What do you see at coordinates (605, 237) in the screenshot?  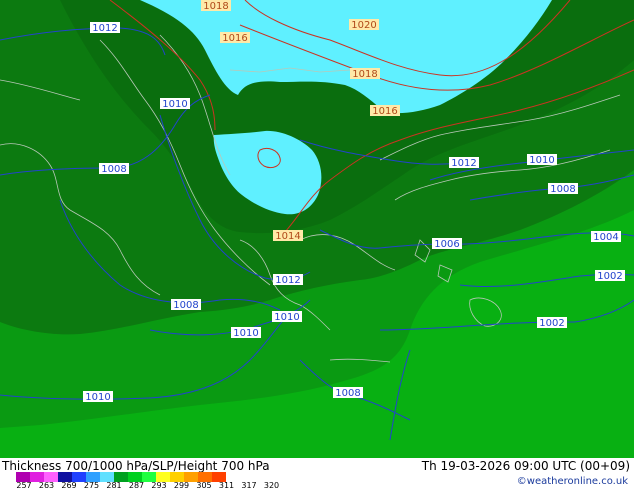 I see `isobar-label: 1004` at bounding box center [605, 237].